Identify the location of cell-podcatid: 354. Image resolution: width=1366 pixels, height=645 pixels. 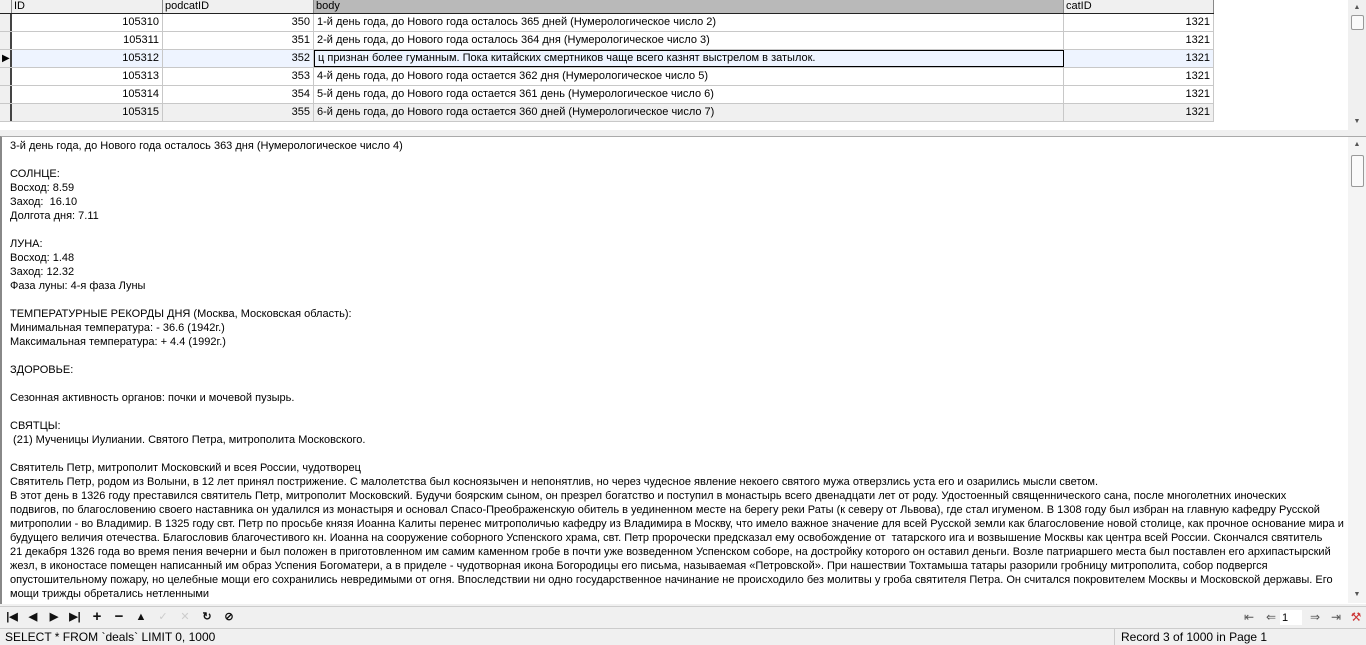
(238, 94).